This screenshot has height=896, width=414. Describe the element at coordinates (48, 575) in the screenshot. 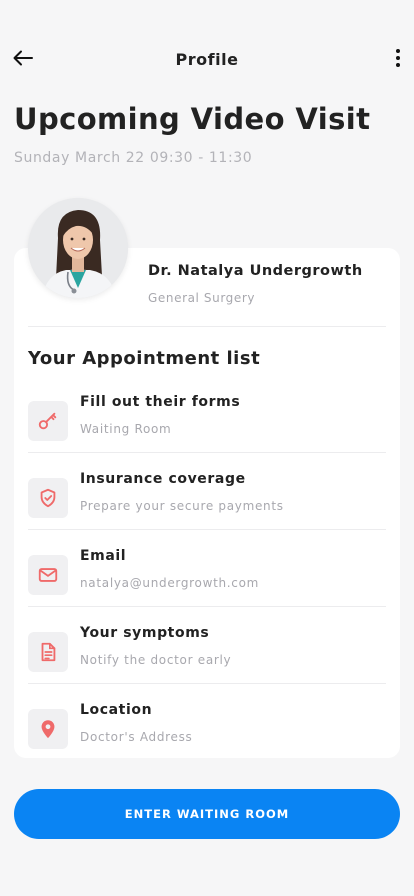

I see `mail-icon` at that location.